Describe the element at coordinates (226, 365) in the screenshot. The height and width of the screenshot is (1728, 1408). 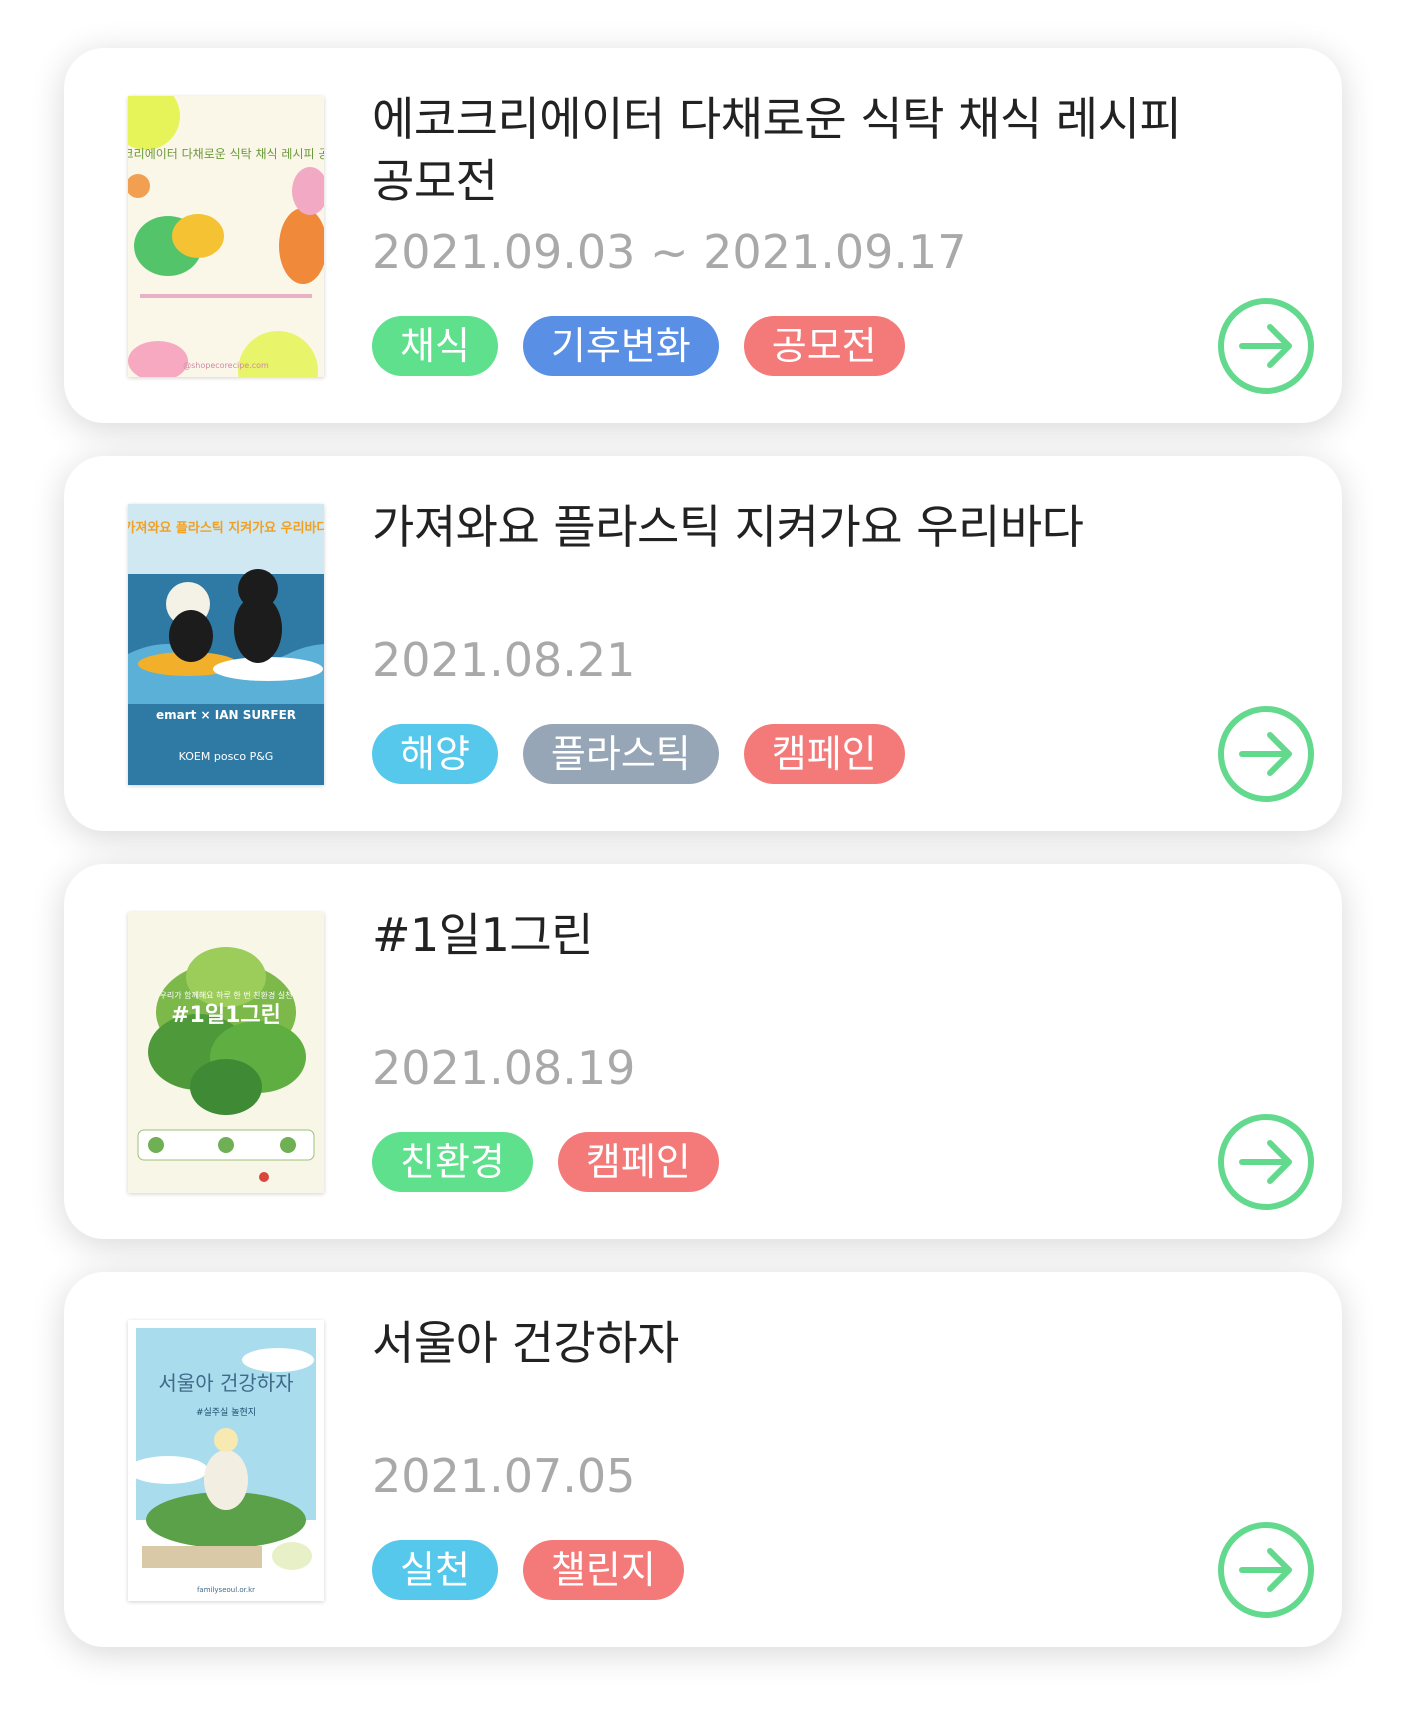
I see `poster-footer: @shopecorecipe.com` at that location.